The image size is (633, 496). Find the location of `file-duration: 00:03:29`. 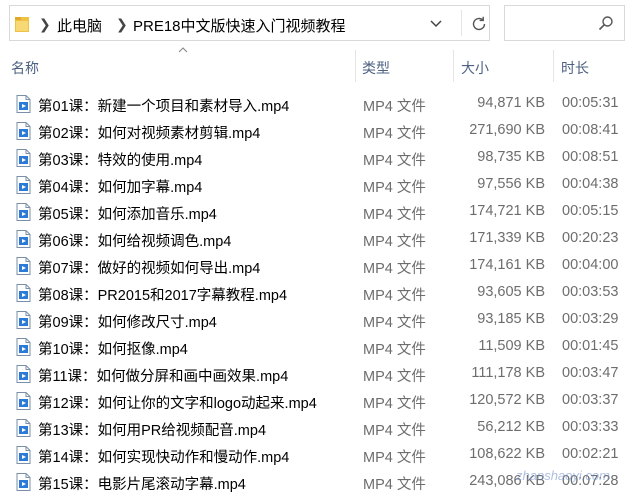

file-duration: 00:03:29 is located at coordinates (590, 319).